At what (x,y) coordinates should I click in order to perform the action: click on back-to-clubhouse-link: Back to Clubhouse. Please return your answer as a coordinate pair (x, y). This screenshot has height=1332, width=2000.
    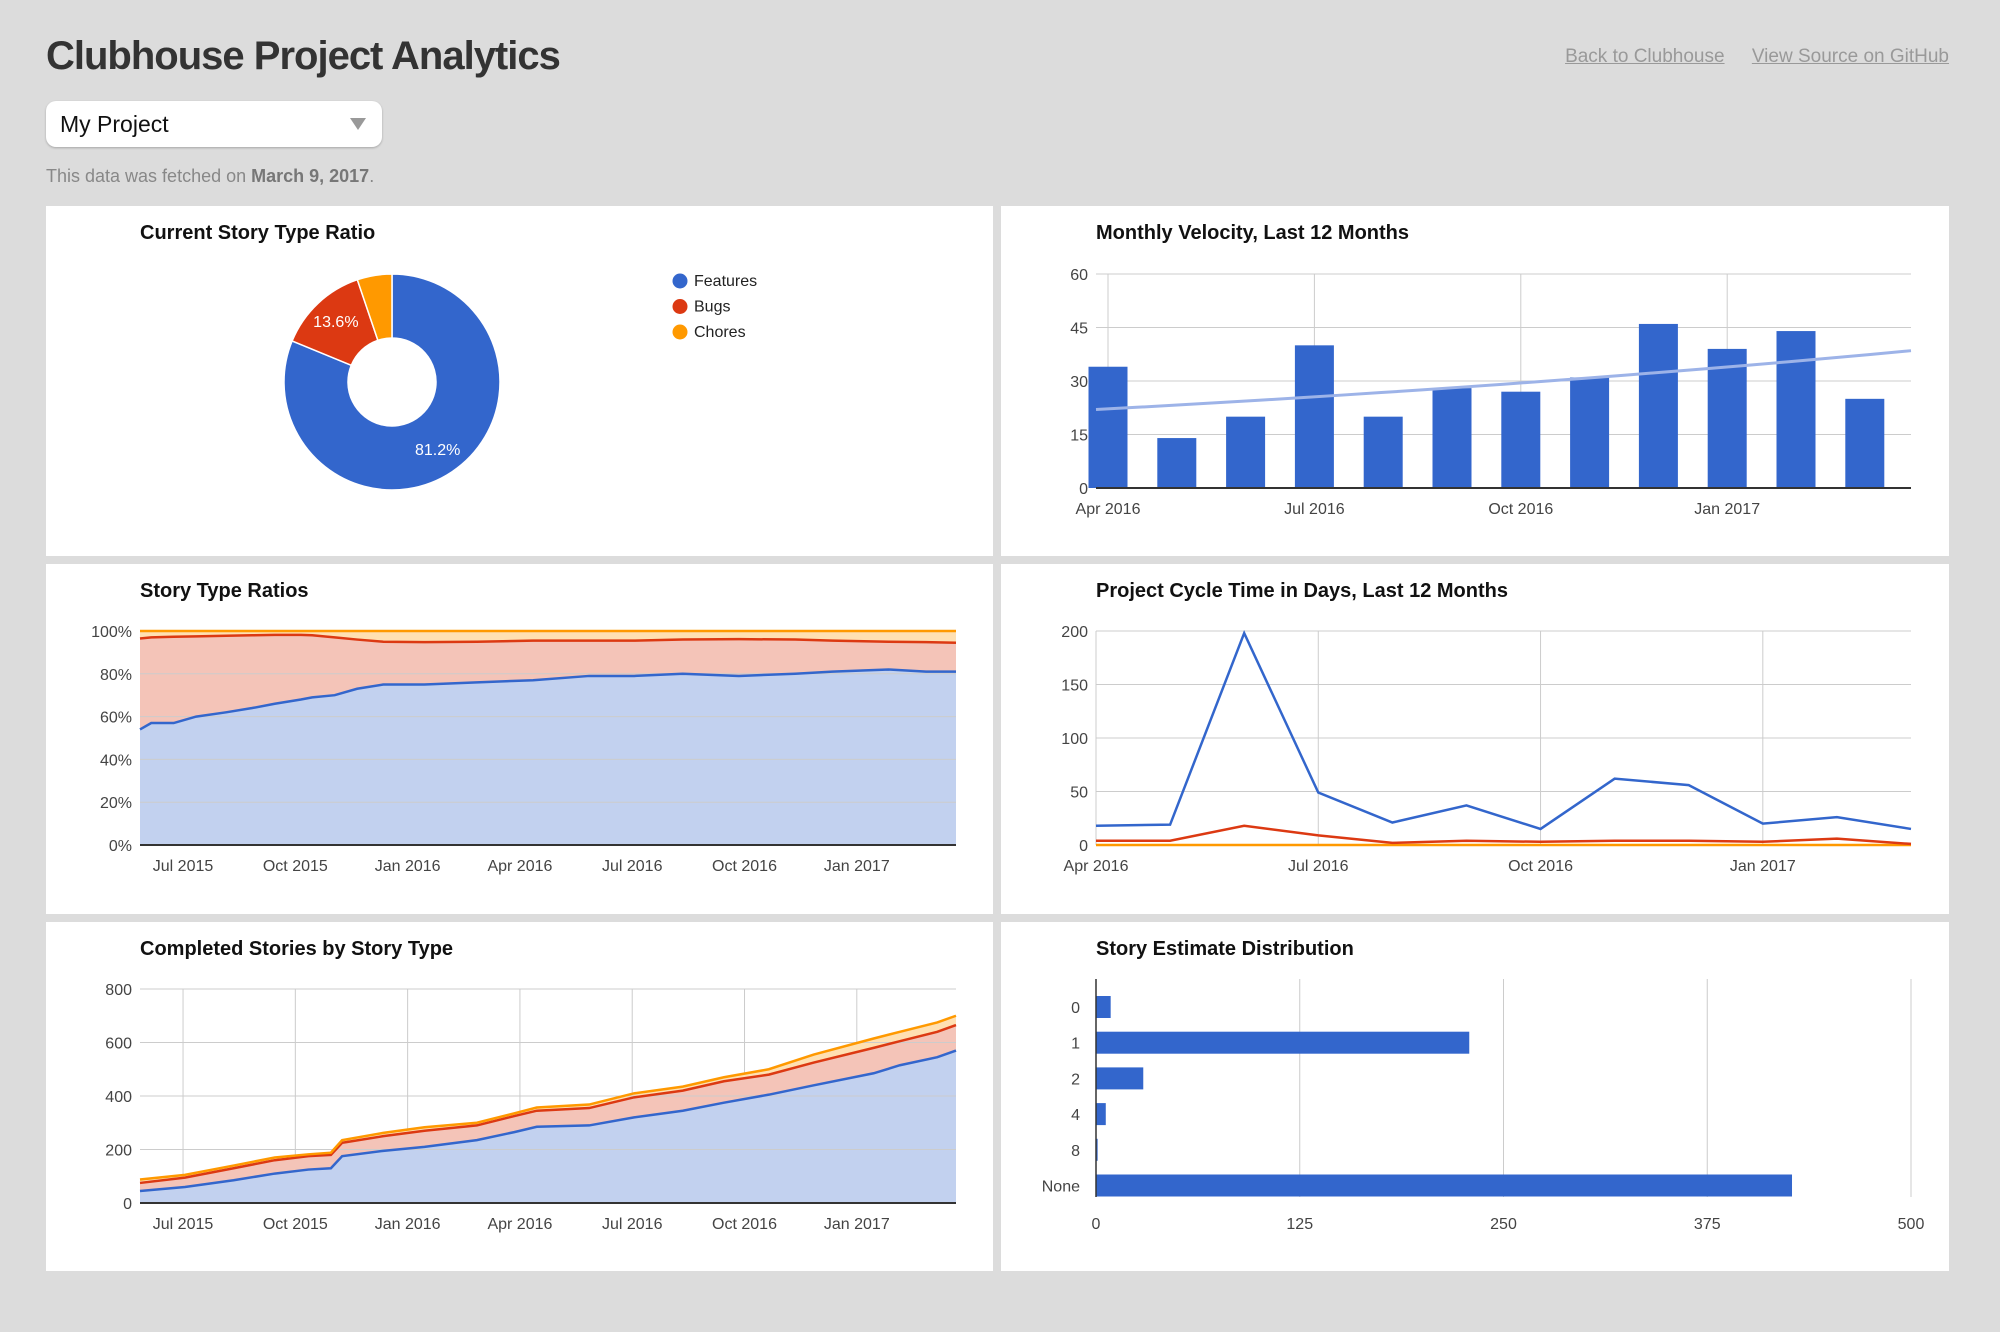
    Looking at the image, I should click on (1645, 56).